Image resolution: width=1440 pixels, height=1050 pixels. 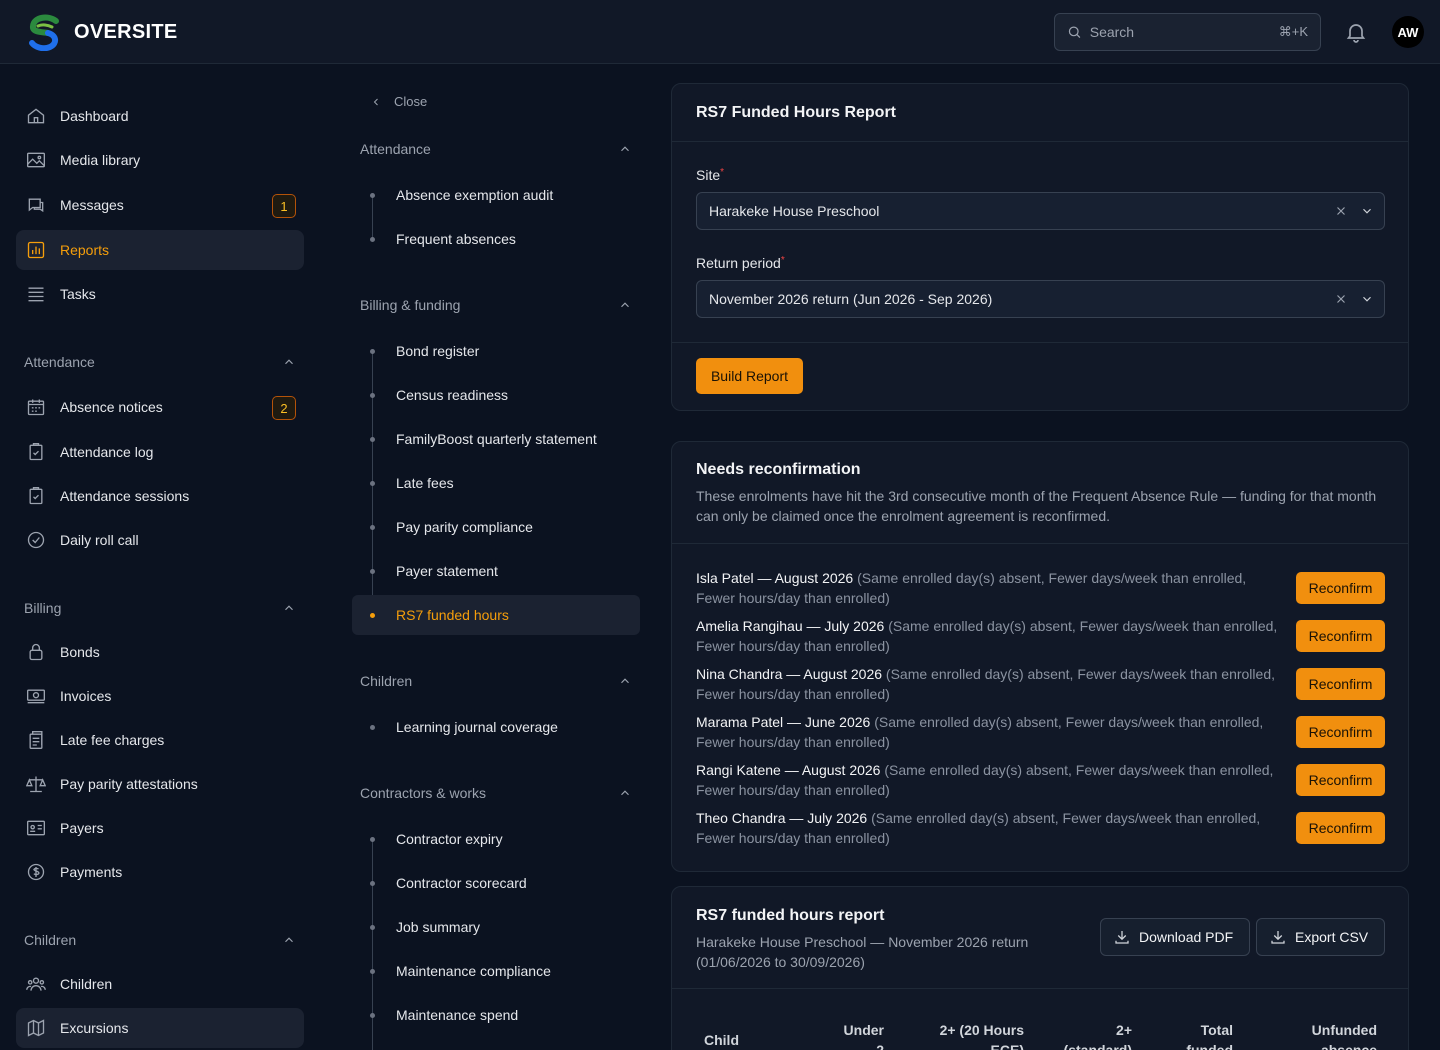 What do you see at coordinates (36, 872) in the screenshot?
I see `dollar-circle-icon` at bounding box center [36, 872].